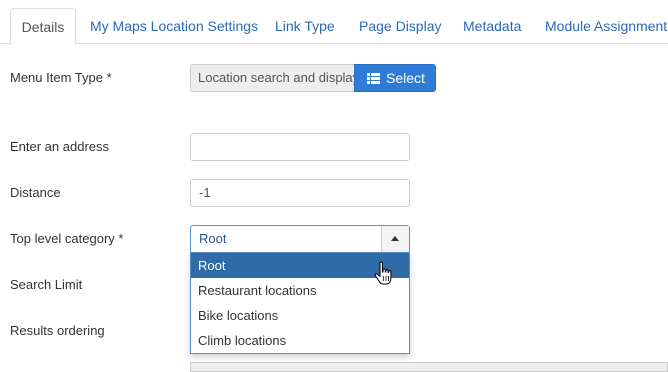 This screenshot has width=668, height=372. Describe the element at coordinates (43, 26) in the screenshot. I see `tab-details: Details` at that location.